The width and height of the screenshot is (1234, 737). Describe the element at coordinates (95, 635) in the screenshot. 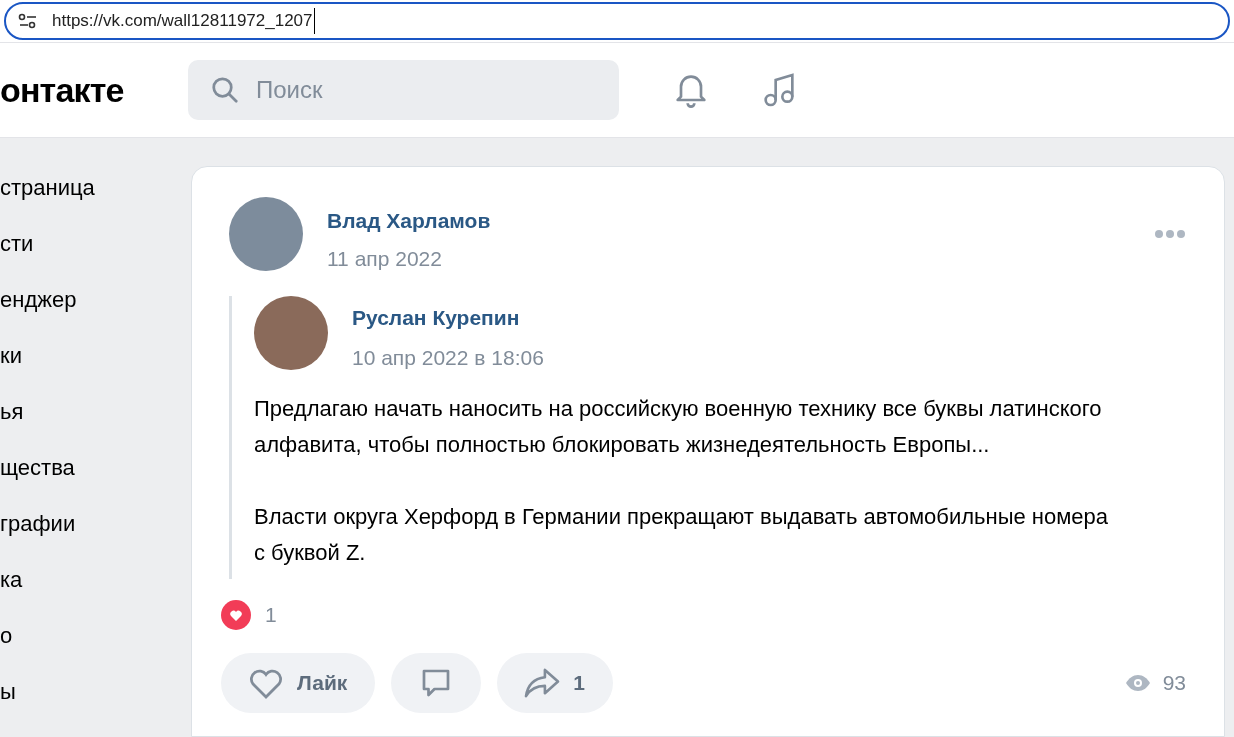

I see `sidebar-item: о` at that location.